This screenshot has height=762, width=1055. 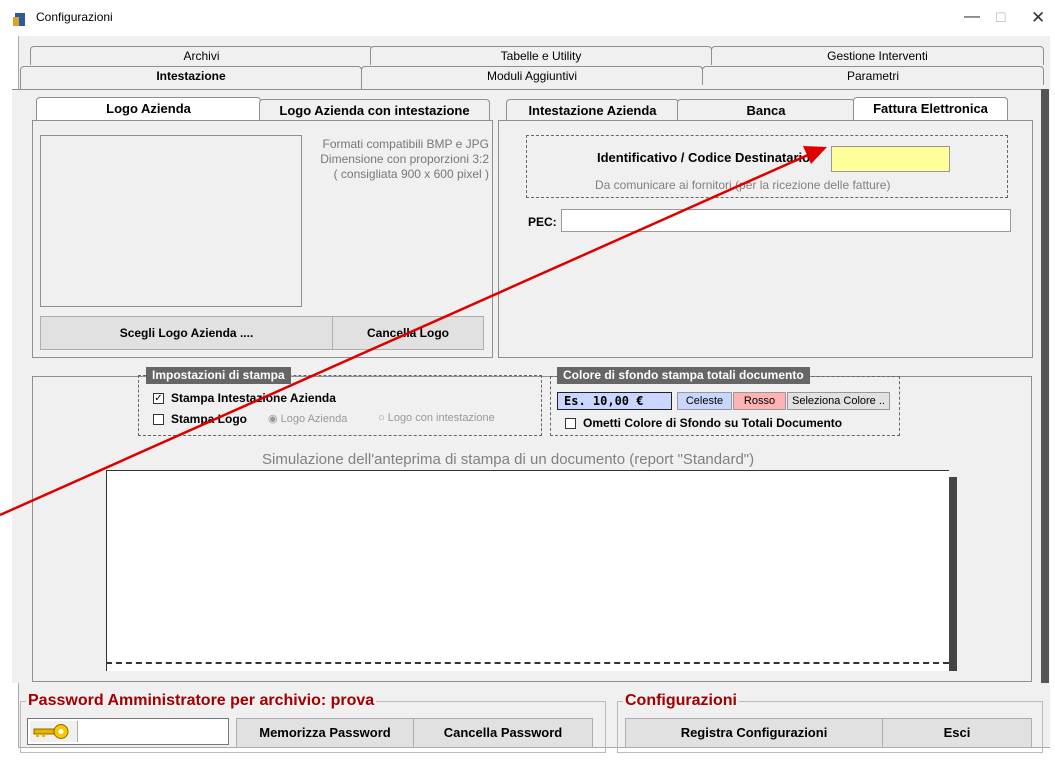 What do you see at coordinates (542, 222) in the screenshot?
I see `pec-label: PEC:` at bounding box center [542, 222].